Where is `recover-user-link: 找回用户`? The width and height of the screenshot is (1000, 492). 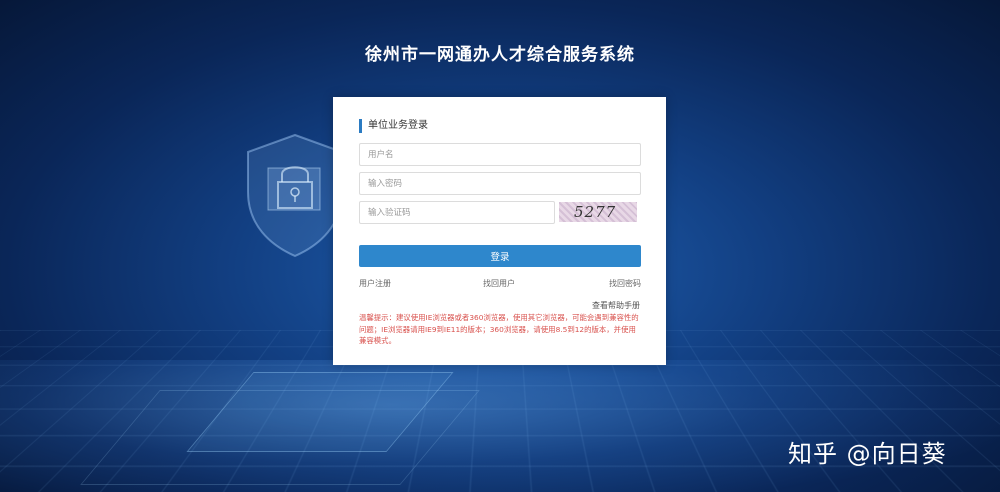
recover-user-link: 找回用户 is located at coordinates (499, 283).